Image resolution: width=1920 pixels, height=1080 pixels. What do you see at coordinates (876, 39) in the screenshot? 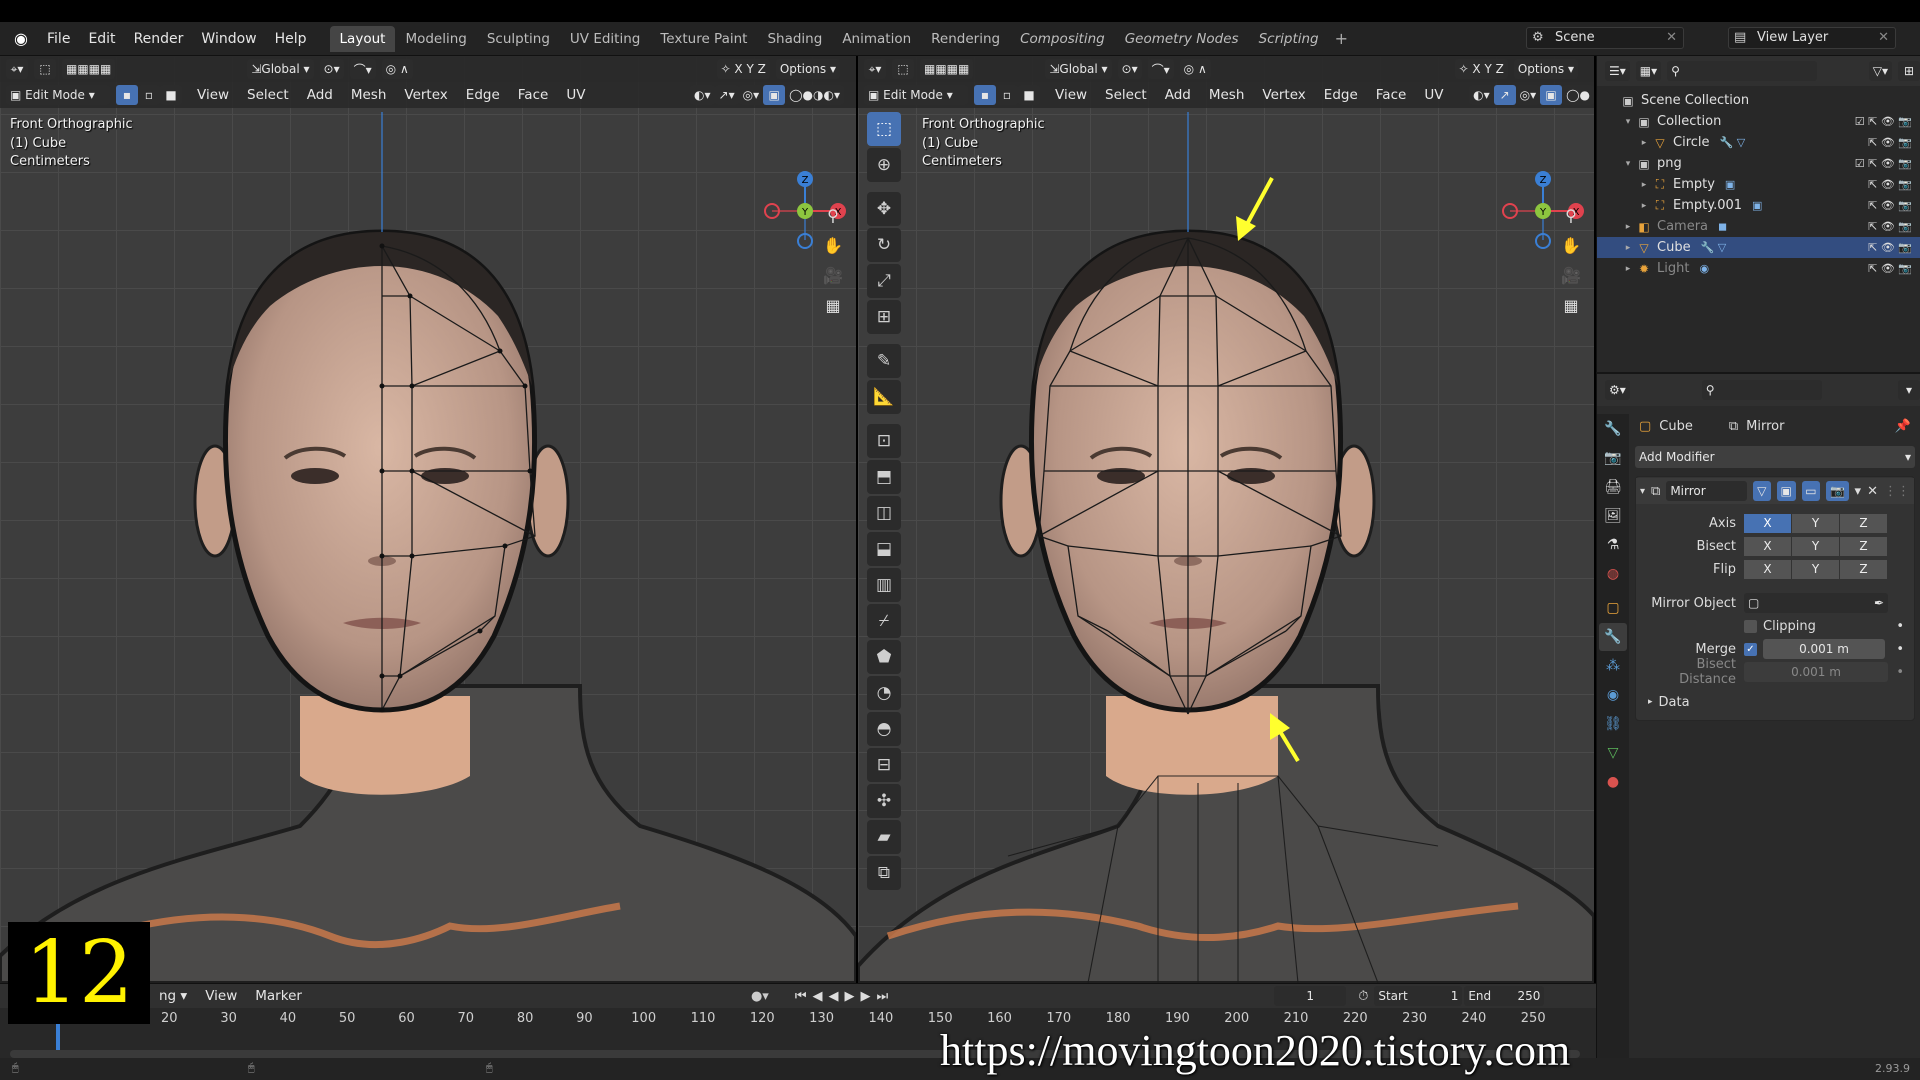
I see `tab-animation: Animation` at bounding box center [876, 39].